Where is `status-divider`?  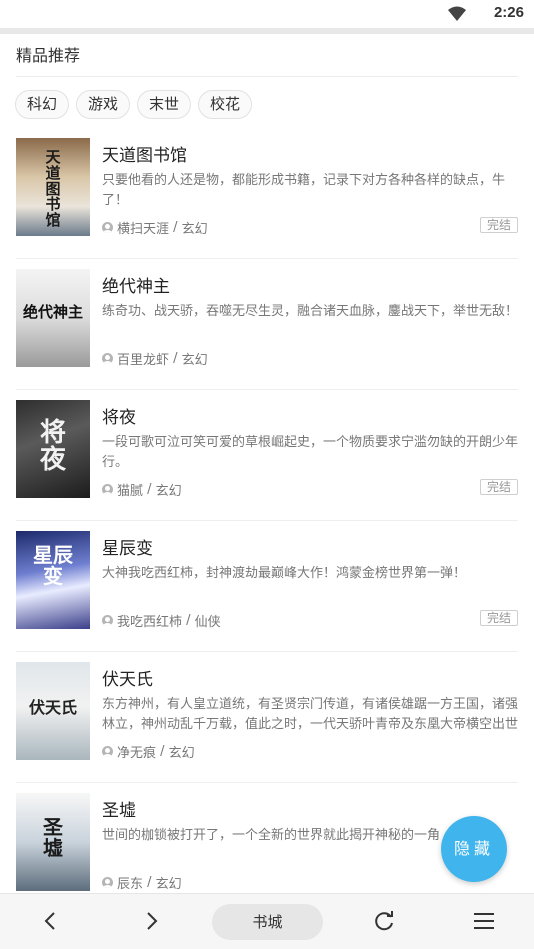 status-divider is located at coordinates (267, 31).